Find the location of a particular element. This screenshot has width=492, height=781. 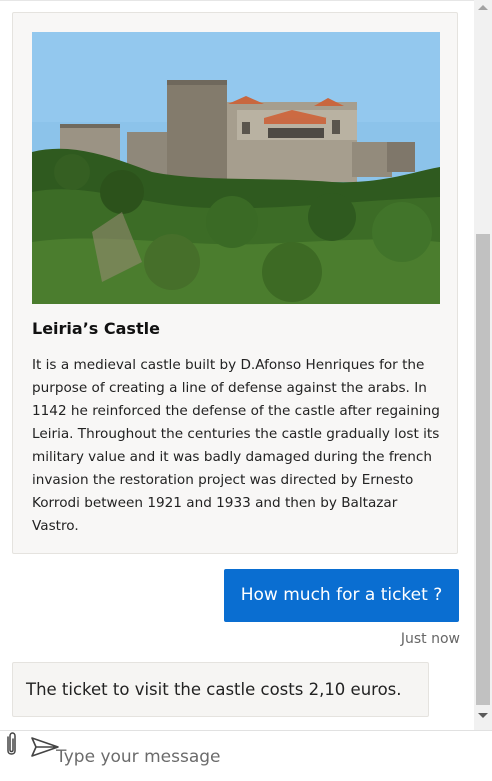

scroll-up-arrow-icon is located at coordinates (483, 7).